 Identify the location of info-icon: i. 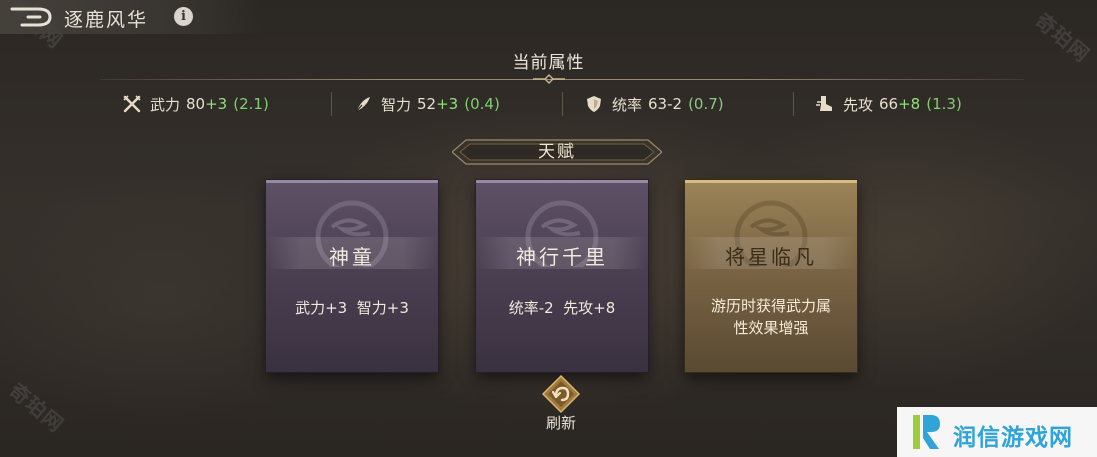
(183, 16).